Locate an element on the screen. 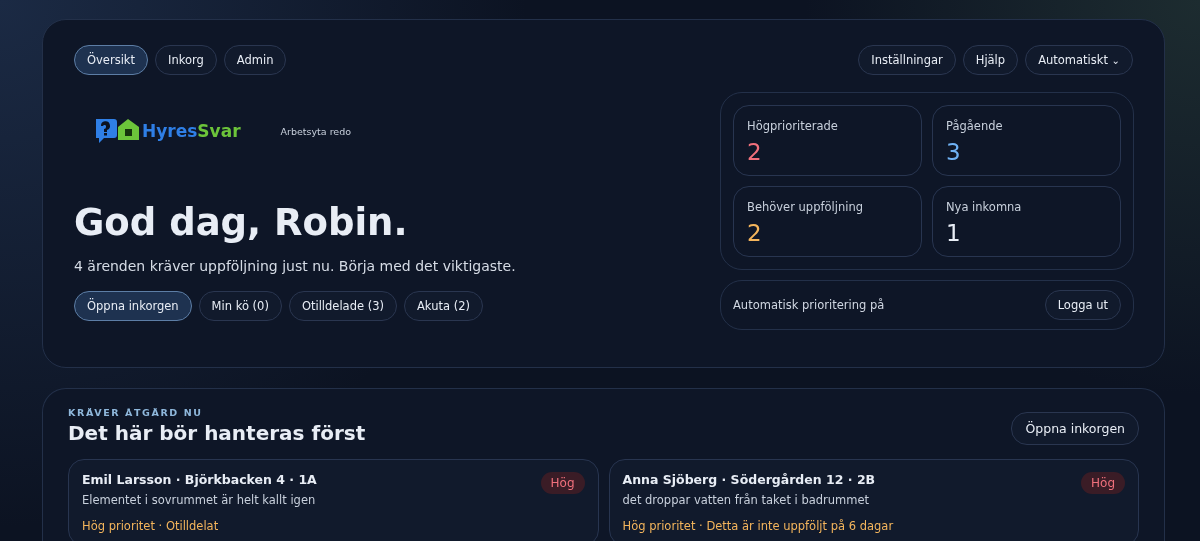  filter-button: Otilldelade (3) is located at coordinates (342, 306).